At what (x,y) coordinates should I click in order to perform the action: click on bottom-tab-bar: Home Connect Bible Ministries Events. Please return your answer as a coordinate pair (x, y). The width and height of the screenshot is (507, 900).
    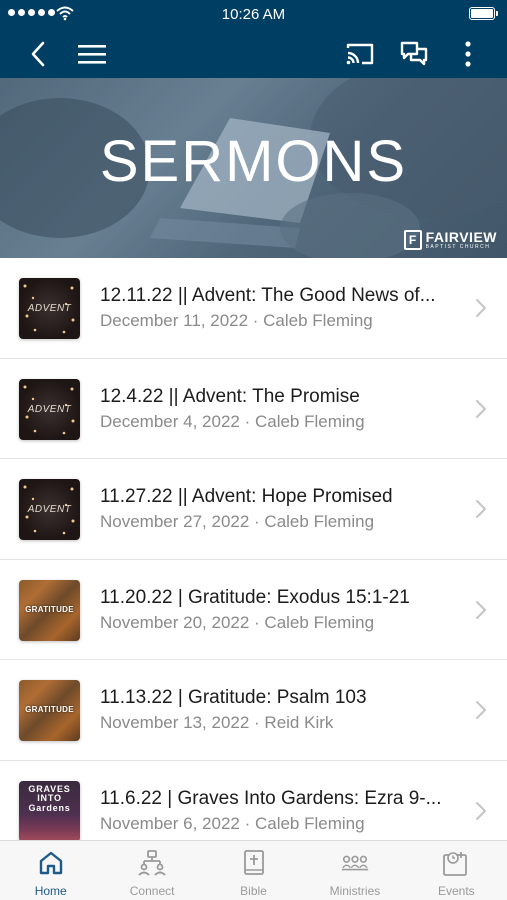
    Looking at the image, I should click on (253, 870).